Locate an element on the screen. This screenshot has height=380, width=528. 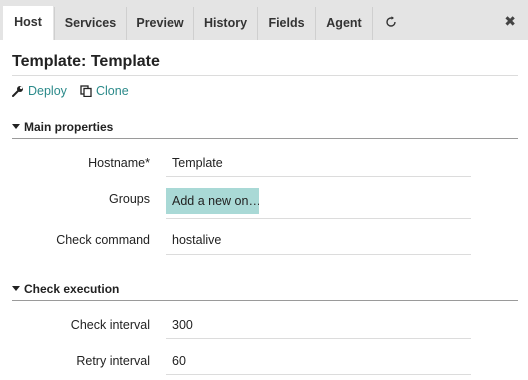
section-main-properties: Main properties is located at coordinates (62, 127).